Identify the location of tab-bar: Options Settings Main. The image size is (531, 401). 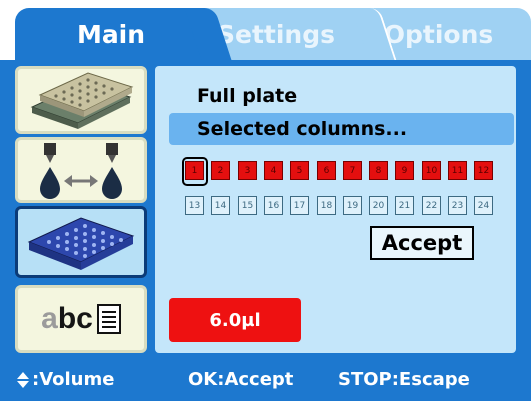
(265, 30).